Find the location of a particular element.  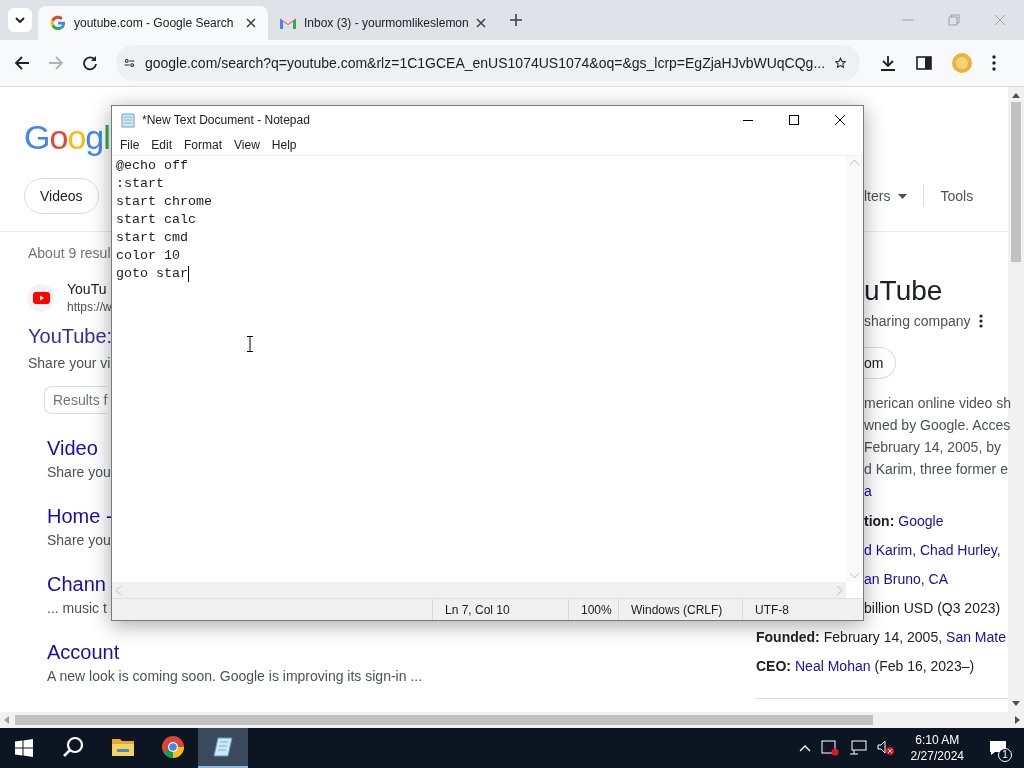

text-line: color 10 is located at coordinates (148, 256).